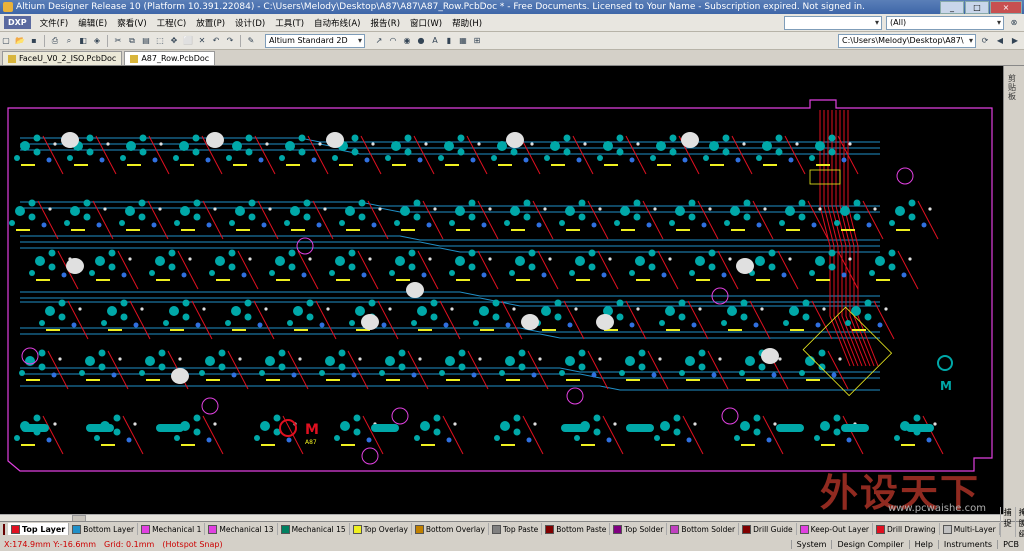 The width and height of the screenshot is (1024, 551). What do you see at coordinates (39, 529) in the screenshot?
I see `layer-tab: Top Layer` at bounding box center [39, 529].